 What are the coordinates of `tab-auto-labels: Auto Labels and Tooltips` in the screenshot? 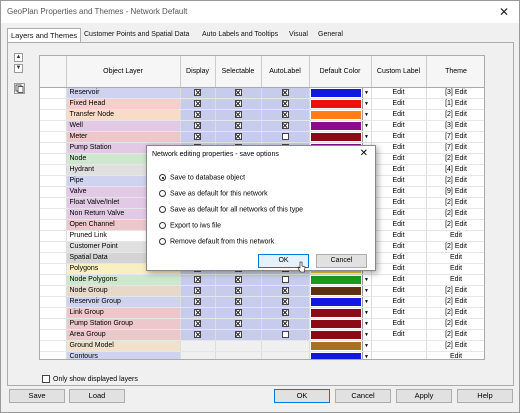 It's located at (240, 35).